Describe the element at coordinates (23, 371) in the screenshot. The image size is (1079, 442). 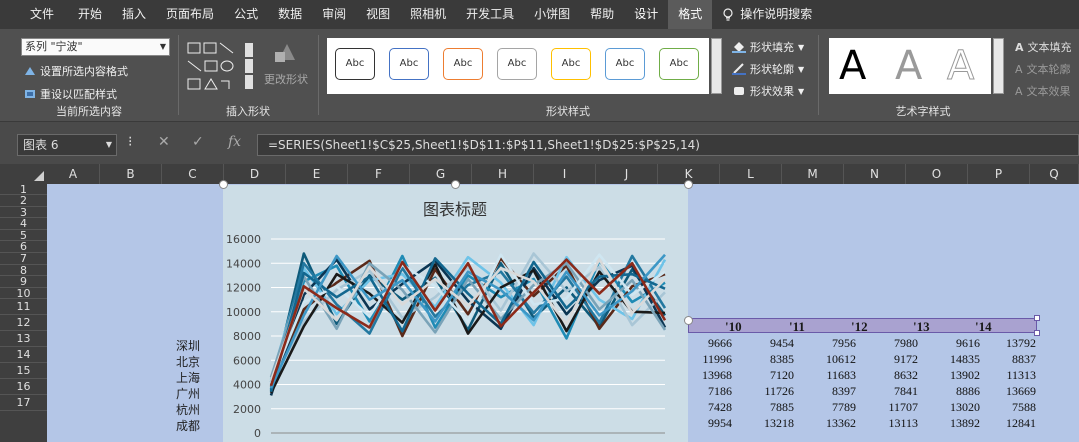
I see `row-header-15: 15` at that location.